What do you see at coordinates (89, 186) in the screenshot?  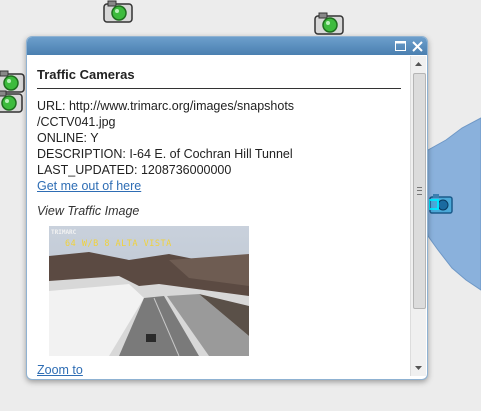 I see `get-out-link: Get me out of here` at bounding box center [89, 186].